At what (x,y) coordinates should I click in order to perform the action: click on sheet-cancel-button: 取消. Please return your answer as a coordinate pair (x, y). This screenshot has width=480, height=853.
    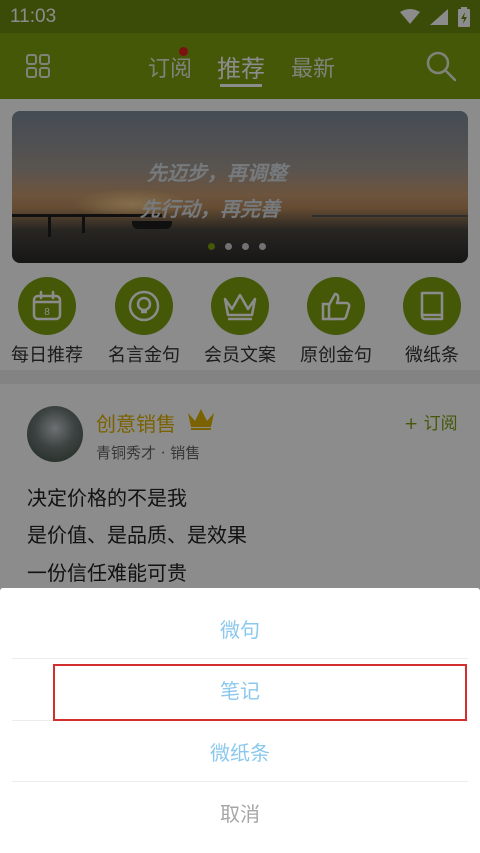
    Looking at the image, I should click on (240, 812).